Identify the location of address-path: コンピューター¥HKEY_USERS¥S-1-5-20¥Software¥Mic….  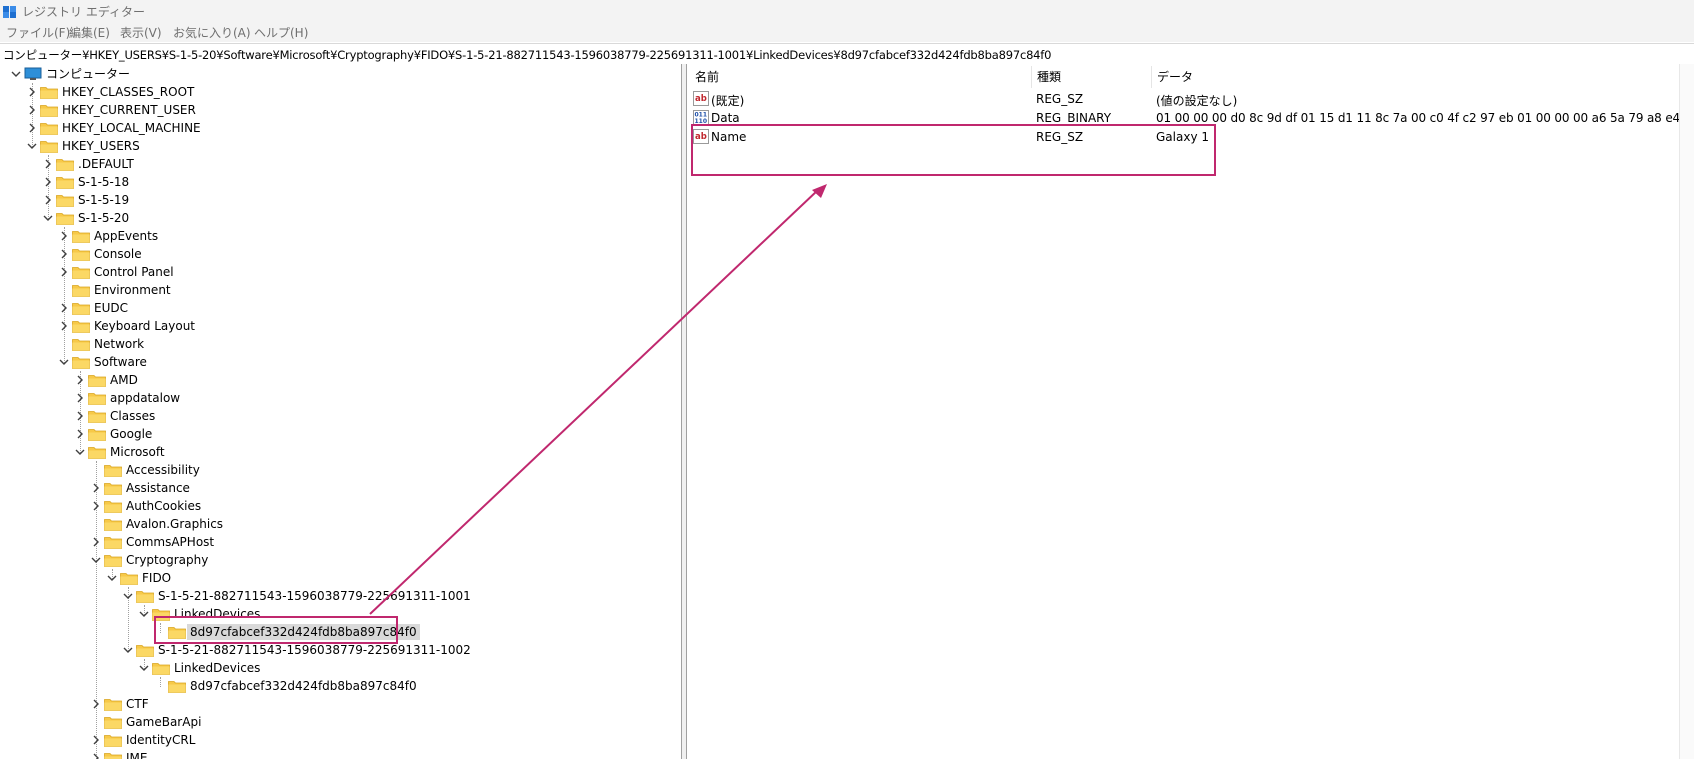
(527, 55).